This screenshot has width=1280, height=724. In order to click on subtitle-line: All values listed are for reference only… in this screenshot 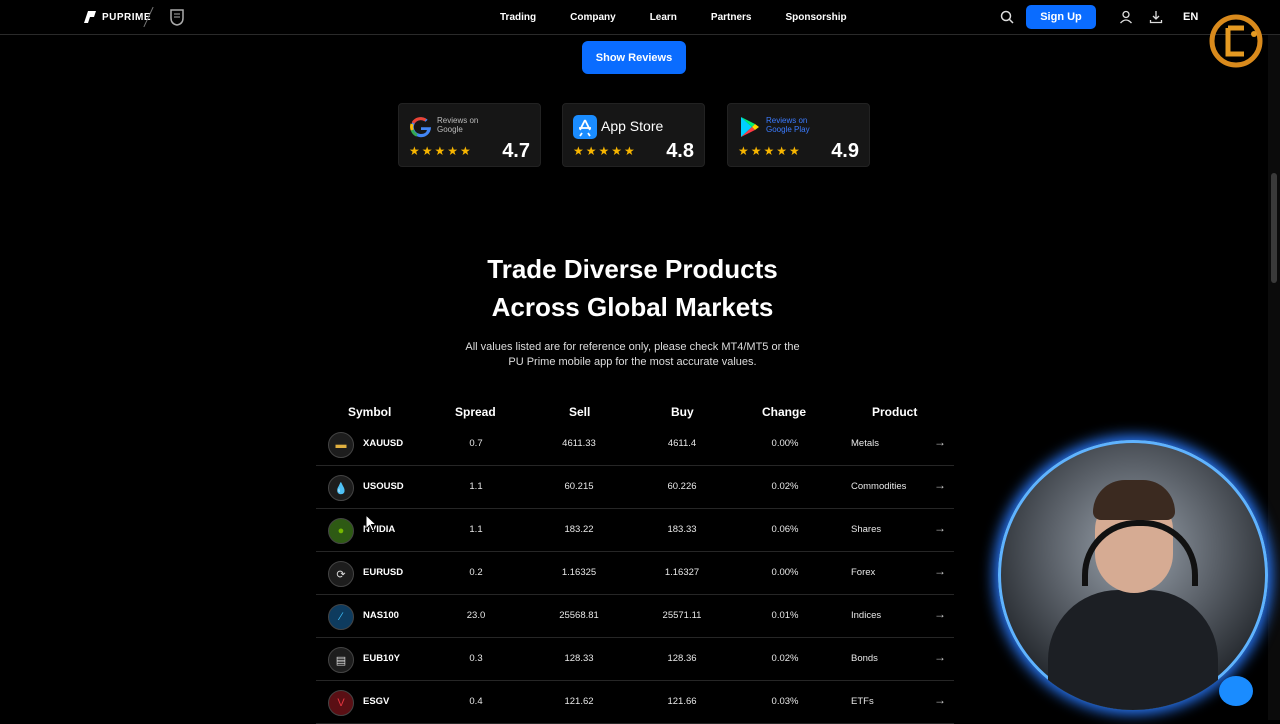, I will do `click(632, 347)`.